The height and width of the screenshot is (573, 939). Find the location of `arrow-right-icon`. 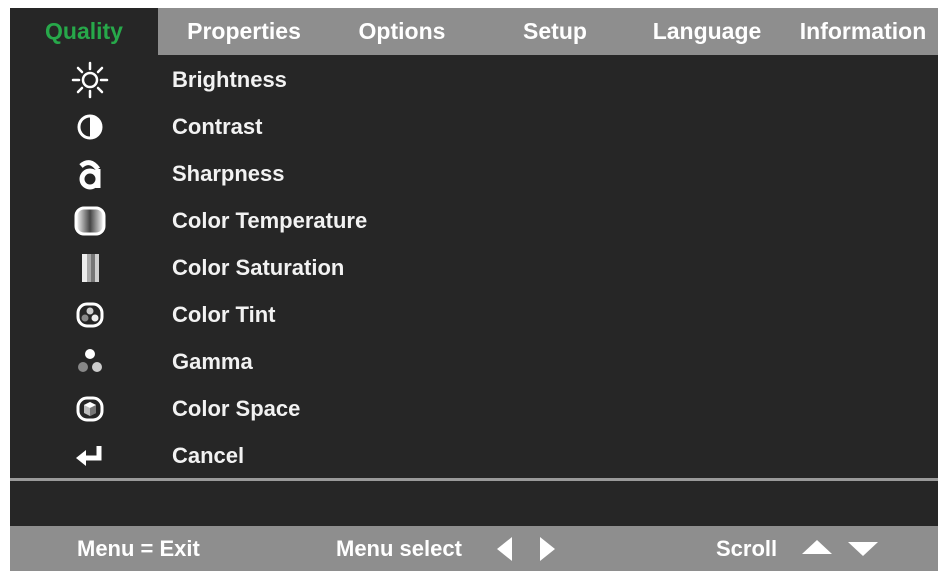

arrow-right-icon is located at coordinates (547, 549).